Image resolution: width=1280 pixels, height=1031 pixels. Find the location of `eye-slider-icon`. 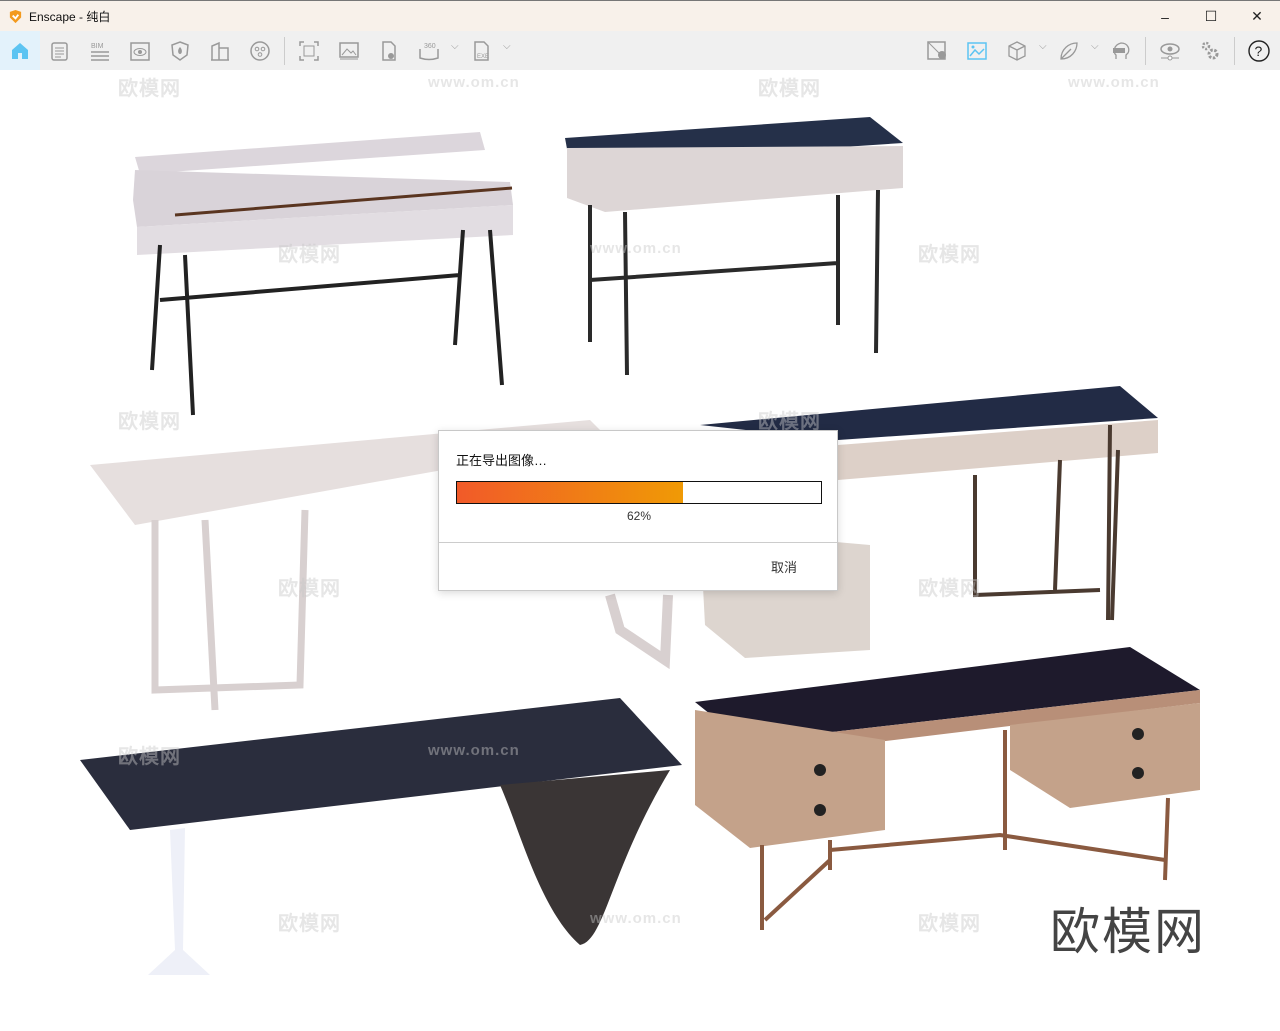

eye-slider-icon is located at coordinates (1170, 51).